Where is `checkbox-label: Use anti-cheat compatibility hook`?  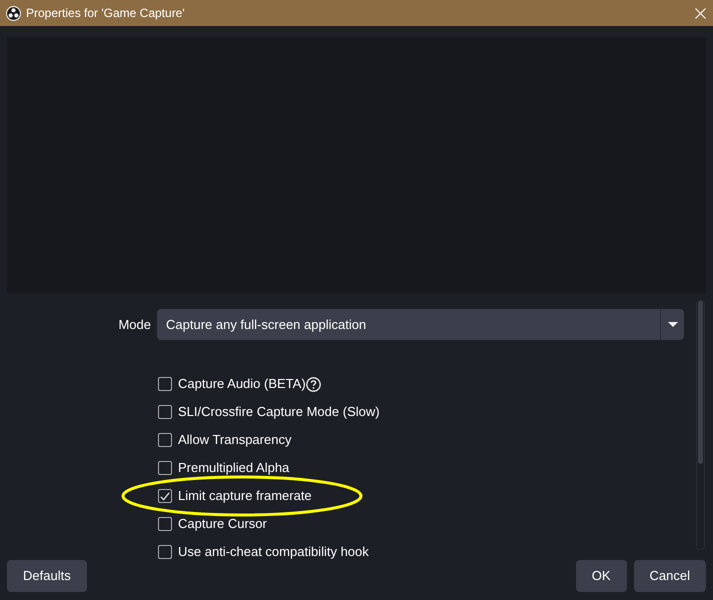 checkbox-label: Use anti-cheat compatibility hook is located at coordinates (273, 551).